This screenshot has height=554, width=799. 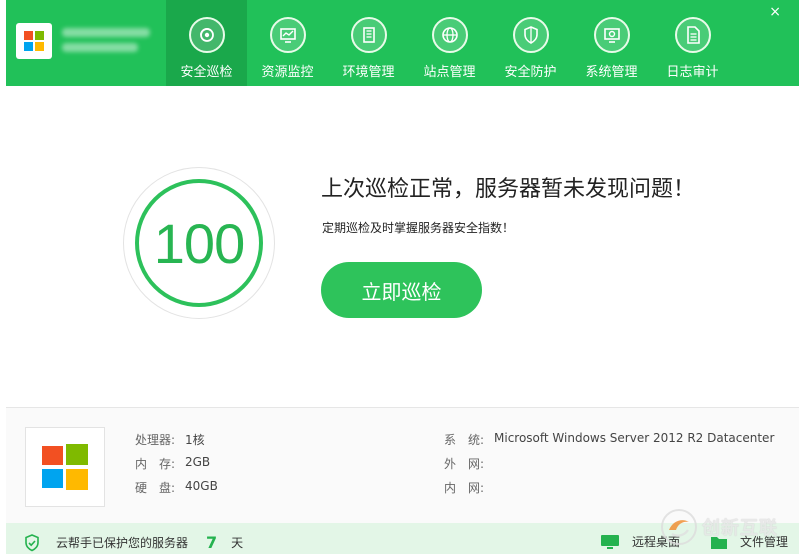 What do you see at coordinates (287, 72) in the screenshot?
I see `tab-label: 资源监控` at bounding box center [287, 72].